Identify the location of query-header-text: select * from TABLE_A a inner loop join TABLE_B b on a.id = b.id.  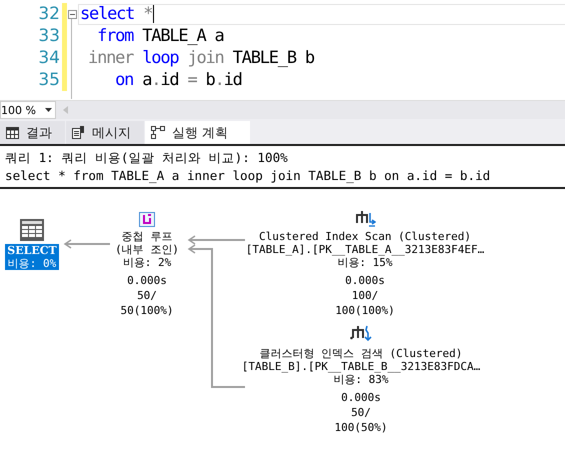
(248, 176).